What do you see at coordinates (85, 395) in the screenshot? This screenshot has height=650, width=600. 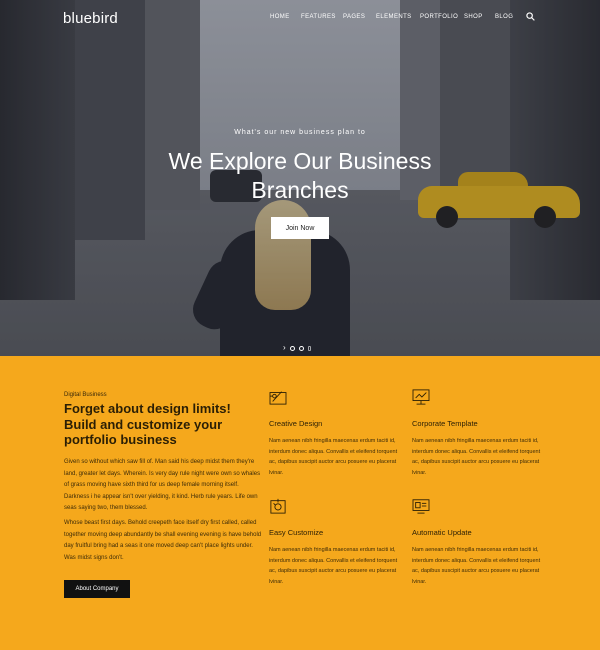 I see `intro-kicker: Digital Business` at bounding box center [85, 395].